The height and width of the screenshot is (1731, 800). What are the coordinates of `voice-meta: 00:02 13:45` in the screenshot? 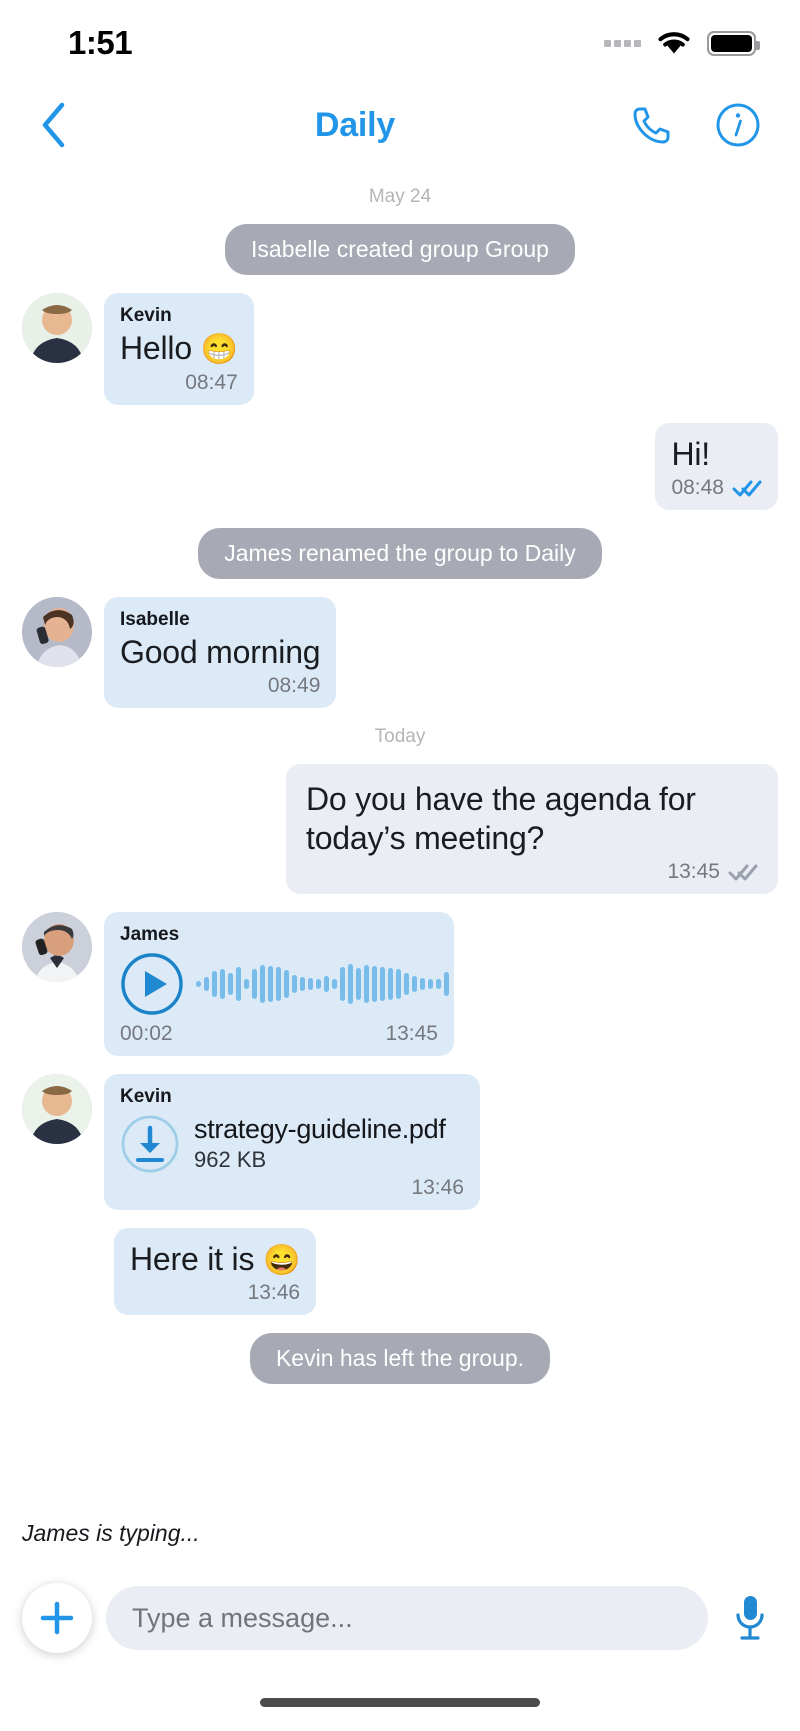 It's located at (279, 1034).